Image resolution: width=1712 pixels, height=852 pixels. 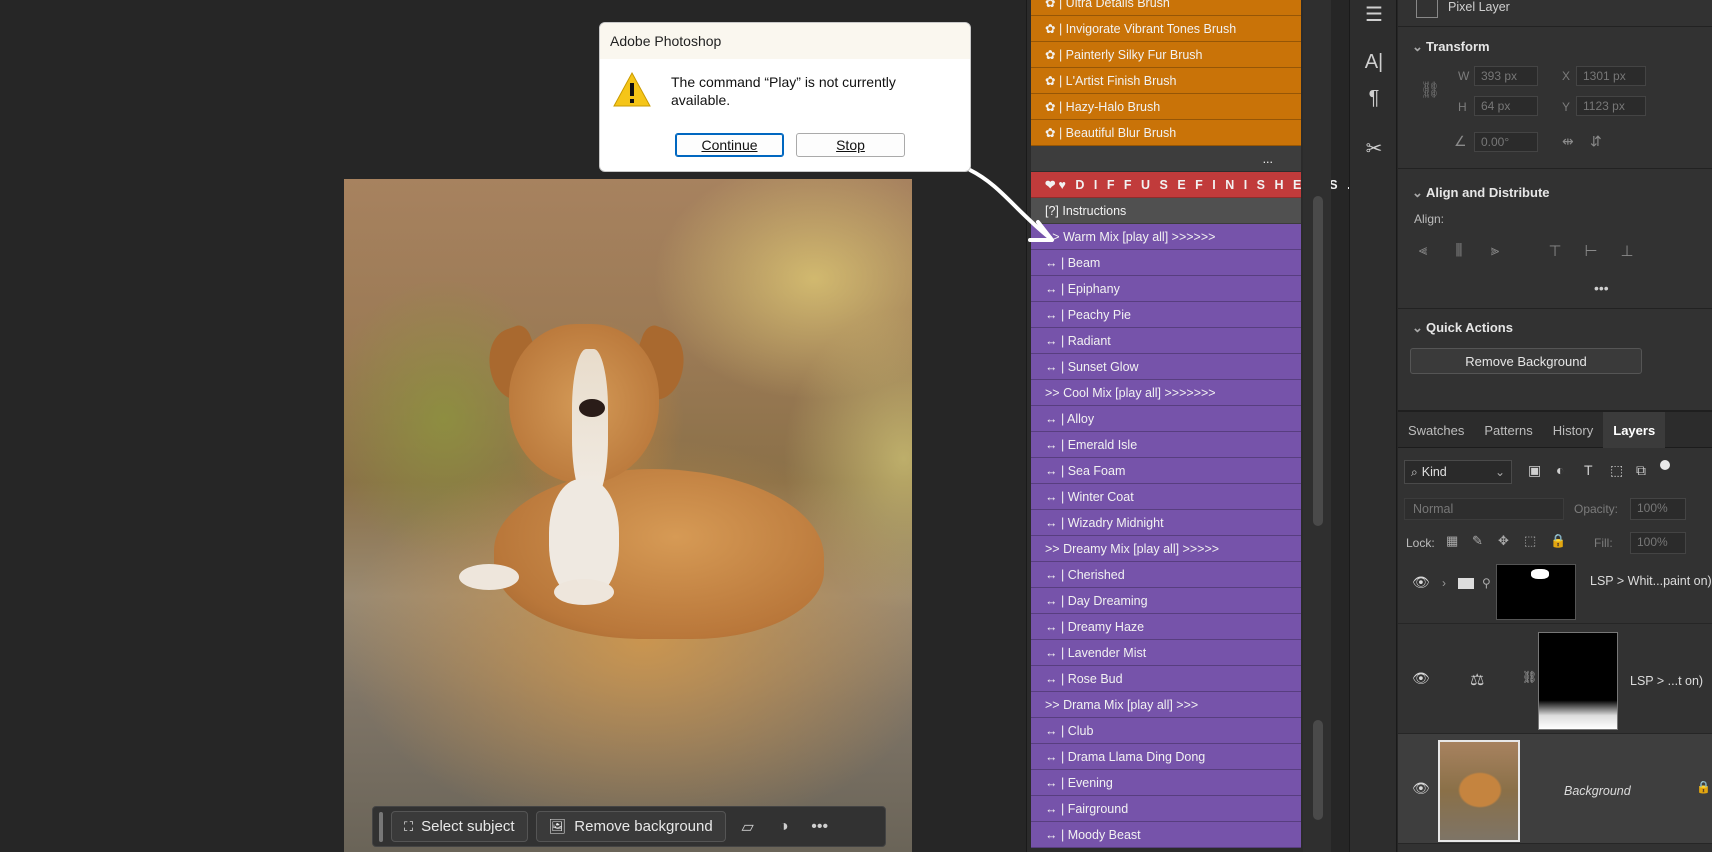 What do you see at coordinates (1166, 393) in the screenshot?
I see `action-item: >> Cool Mix [play all] >>>>>>>` at bounding box center [1166, 393].